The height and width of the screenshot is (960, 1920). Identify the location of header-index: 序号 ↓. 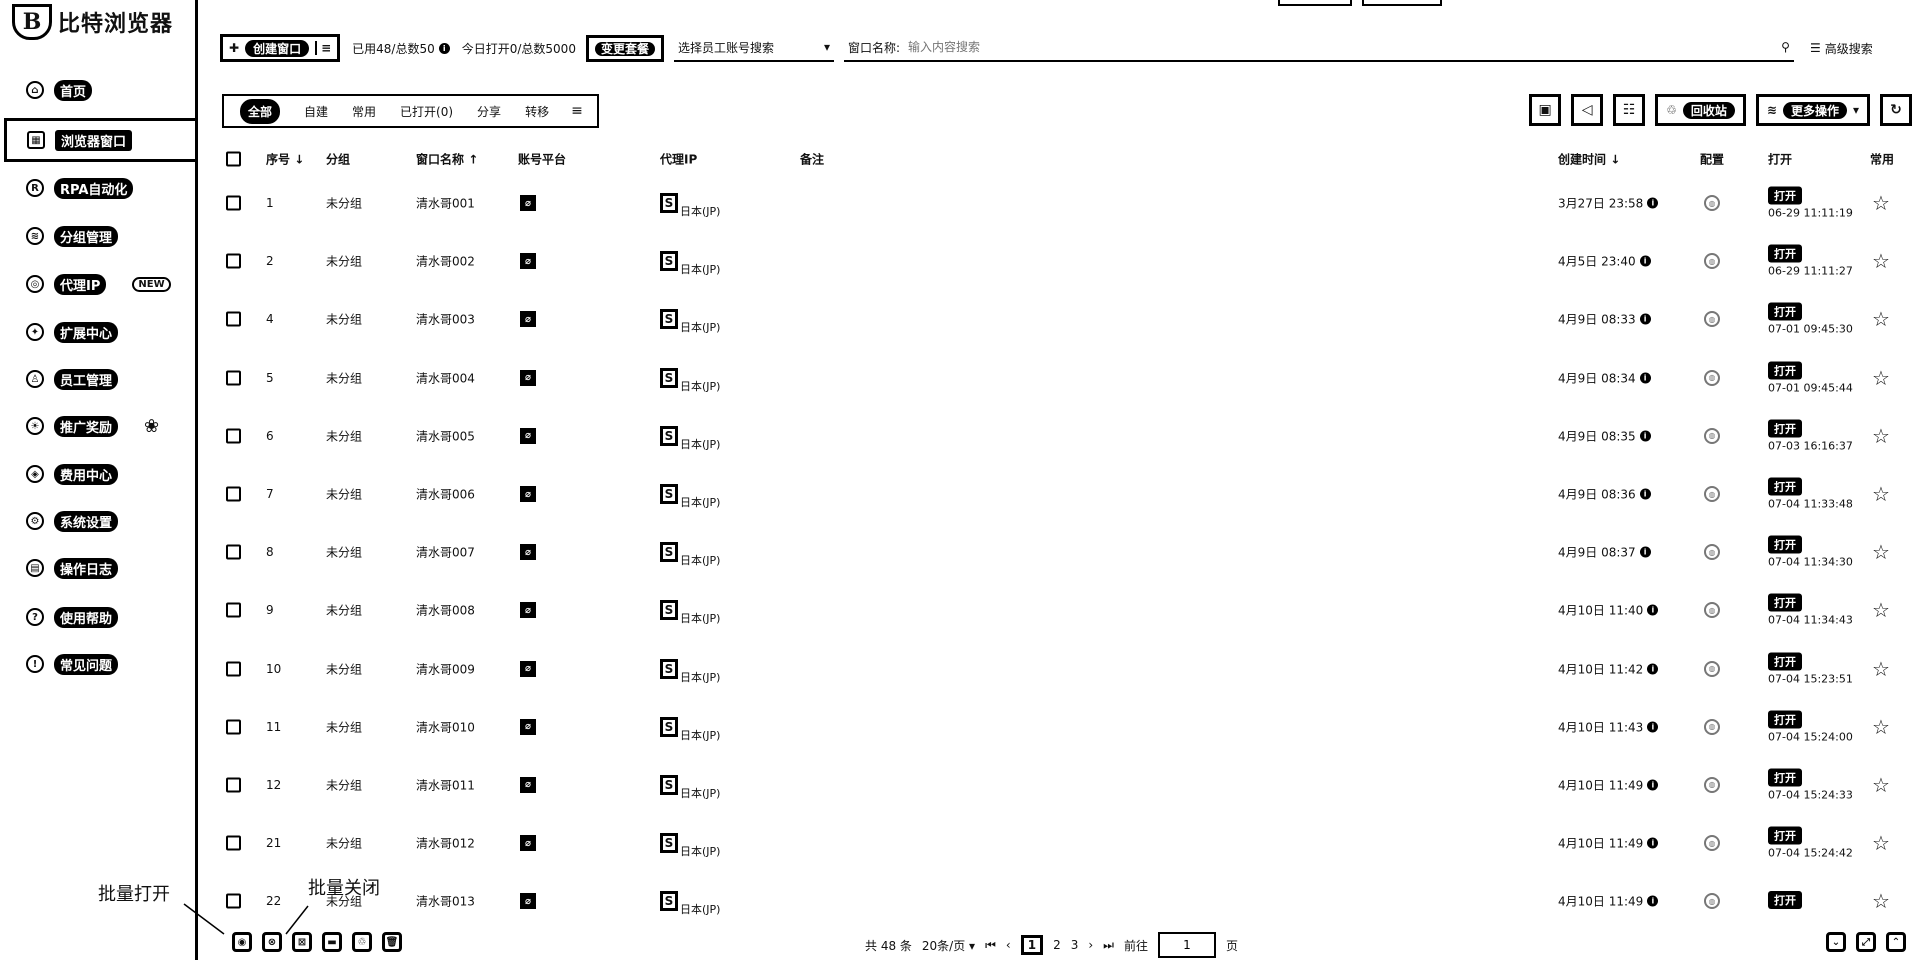
(285, 159).